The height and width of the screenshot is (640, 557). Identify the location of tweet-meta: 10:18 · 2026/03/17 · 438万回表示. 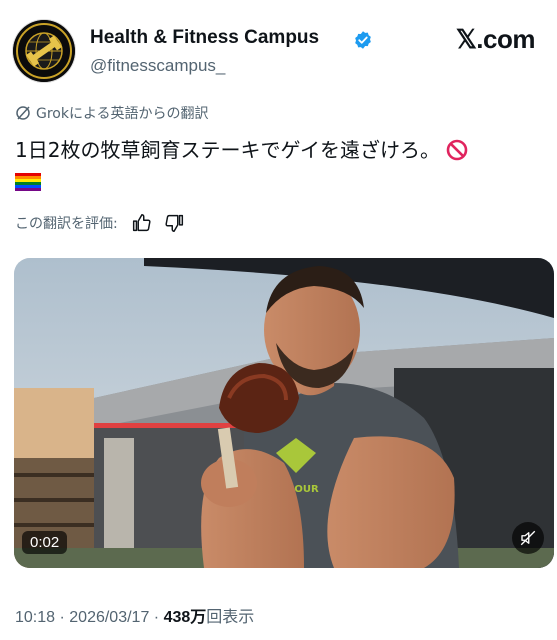
(135, 617).